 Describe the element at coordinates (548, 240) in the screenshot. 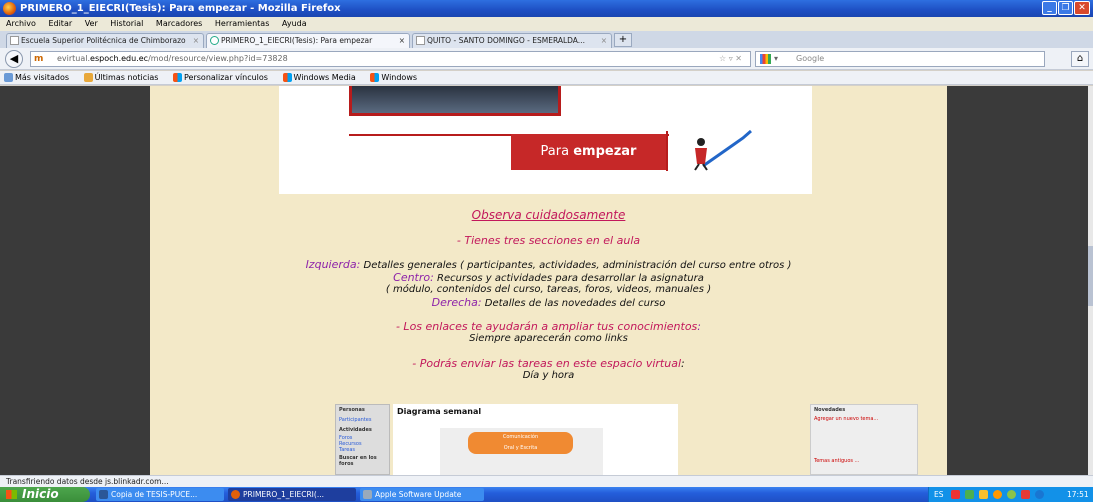

I see `sections-title: - Tienes tres secciones en el aula` at that location.